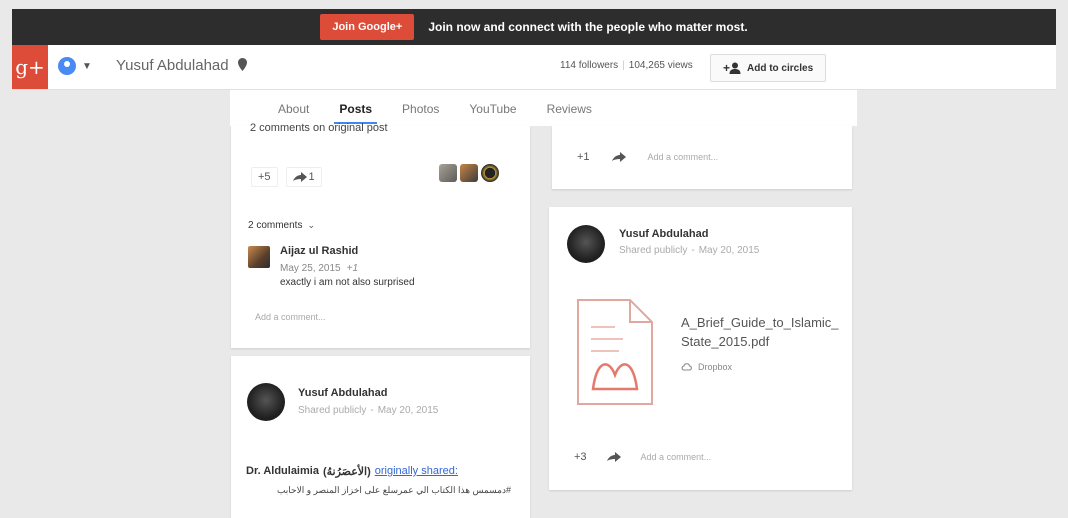 This screenshot has height=518, width=1068. I want to click on plusoners-avatars, so click(469, 173).